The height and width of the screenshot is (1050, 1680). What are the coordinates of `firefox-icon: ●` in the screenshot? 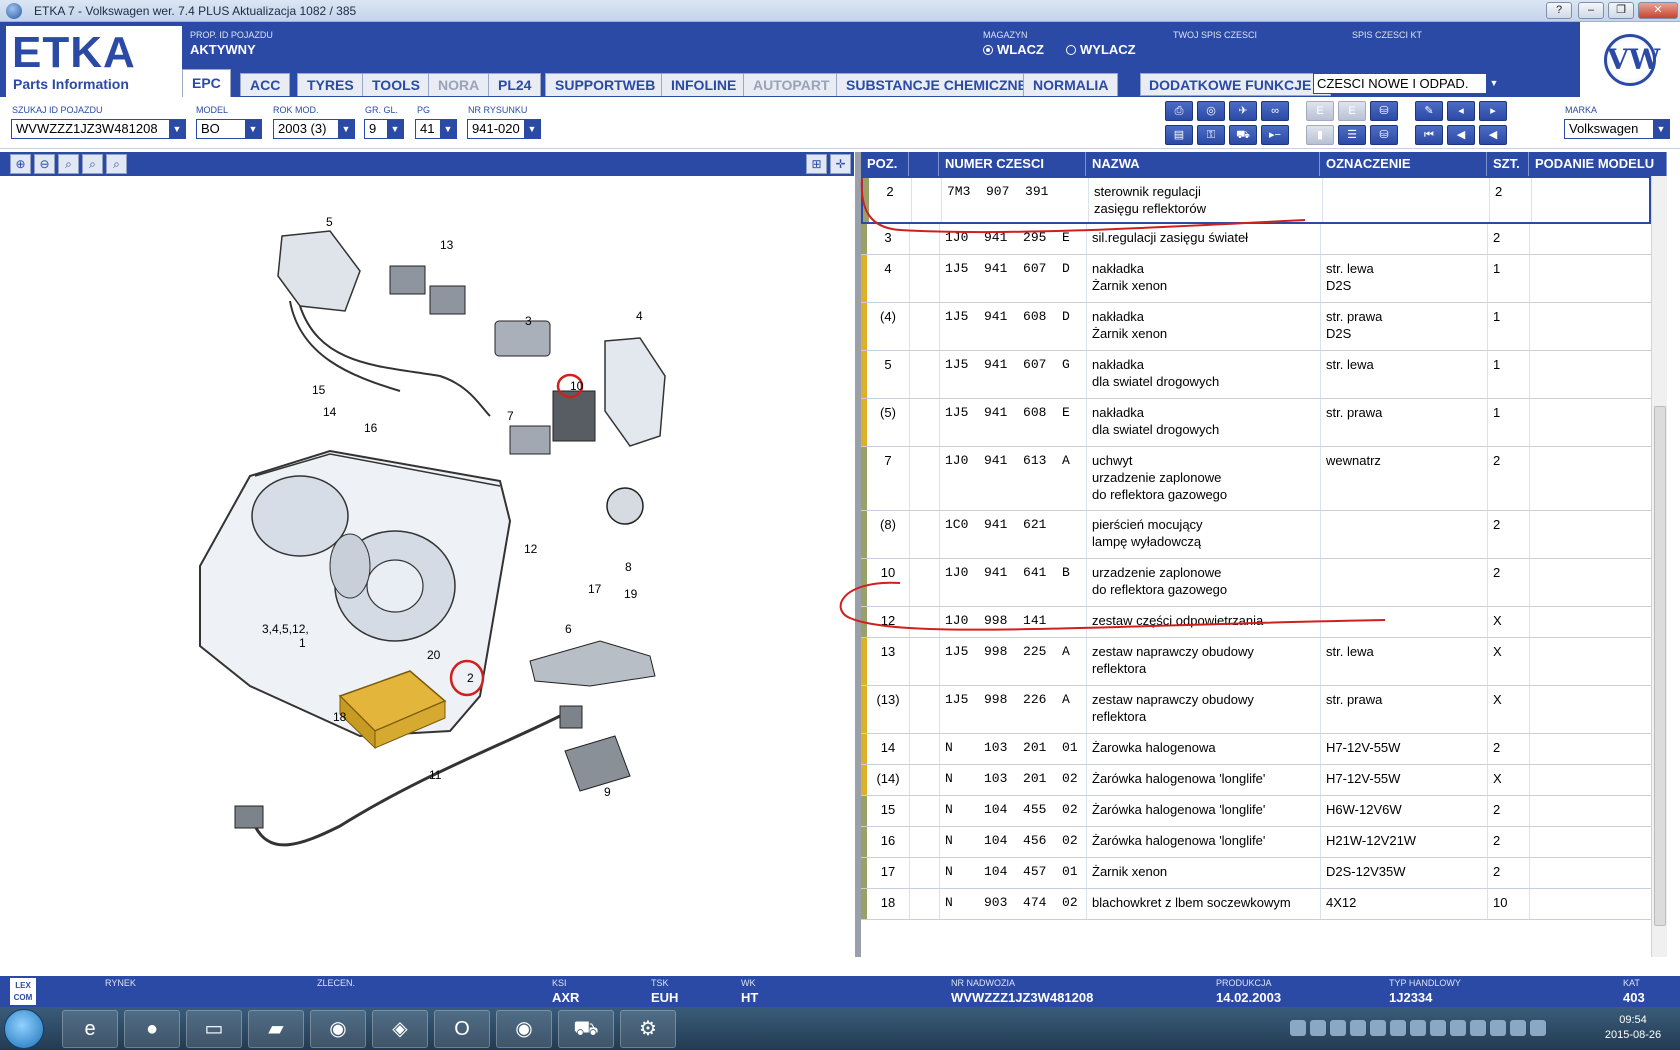 It's located at (152, 1029).